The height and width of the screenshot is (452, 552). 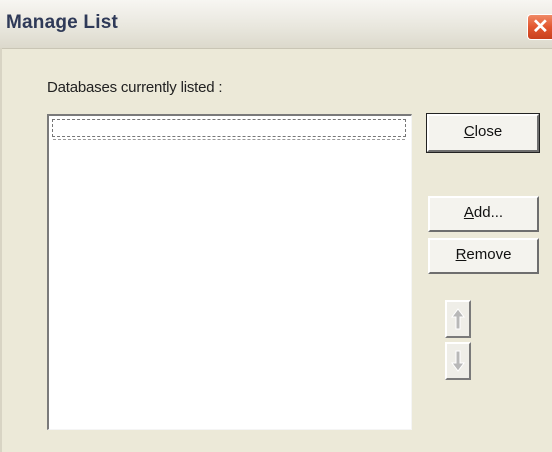 I want to click on remove-label-rest: emove, so click(x=489, y=254).